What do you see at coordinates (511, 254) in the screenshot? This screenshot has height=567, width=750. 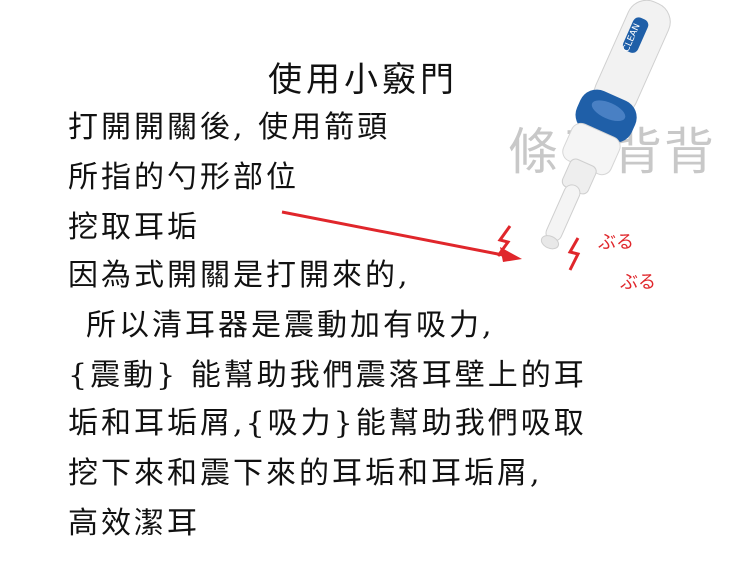 I see `arrowhead-icon` at bounding box center [511, 254].